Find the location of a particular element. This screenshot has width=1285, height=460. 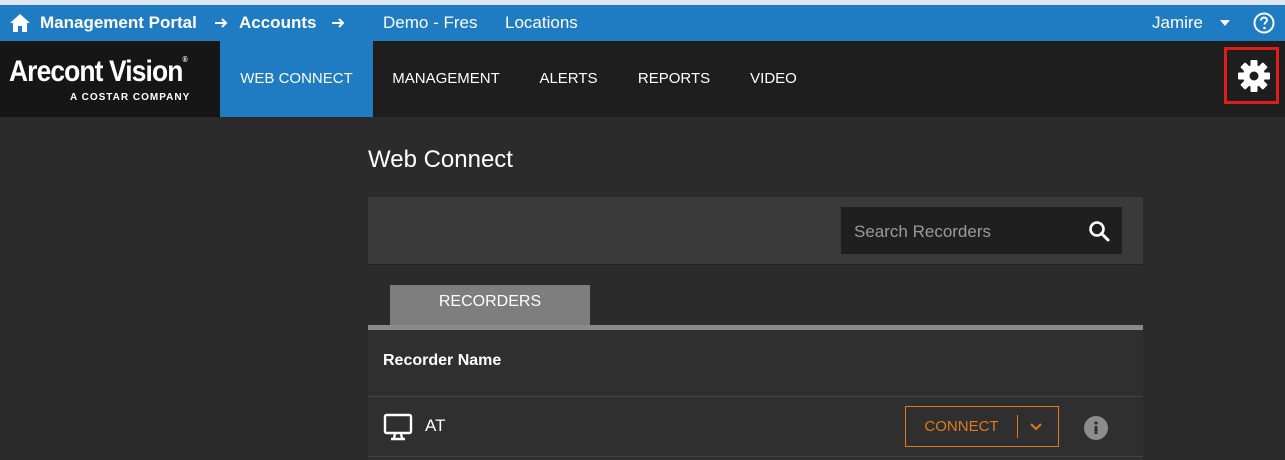

search-input is located at coordinates (968, 231).